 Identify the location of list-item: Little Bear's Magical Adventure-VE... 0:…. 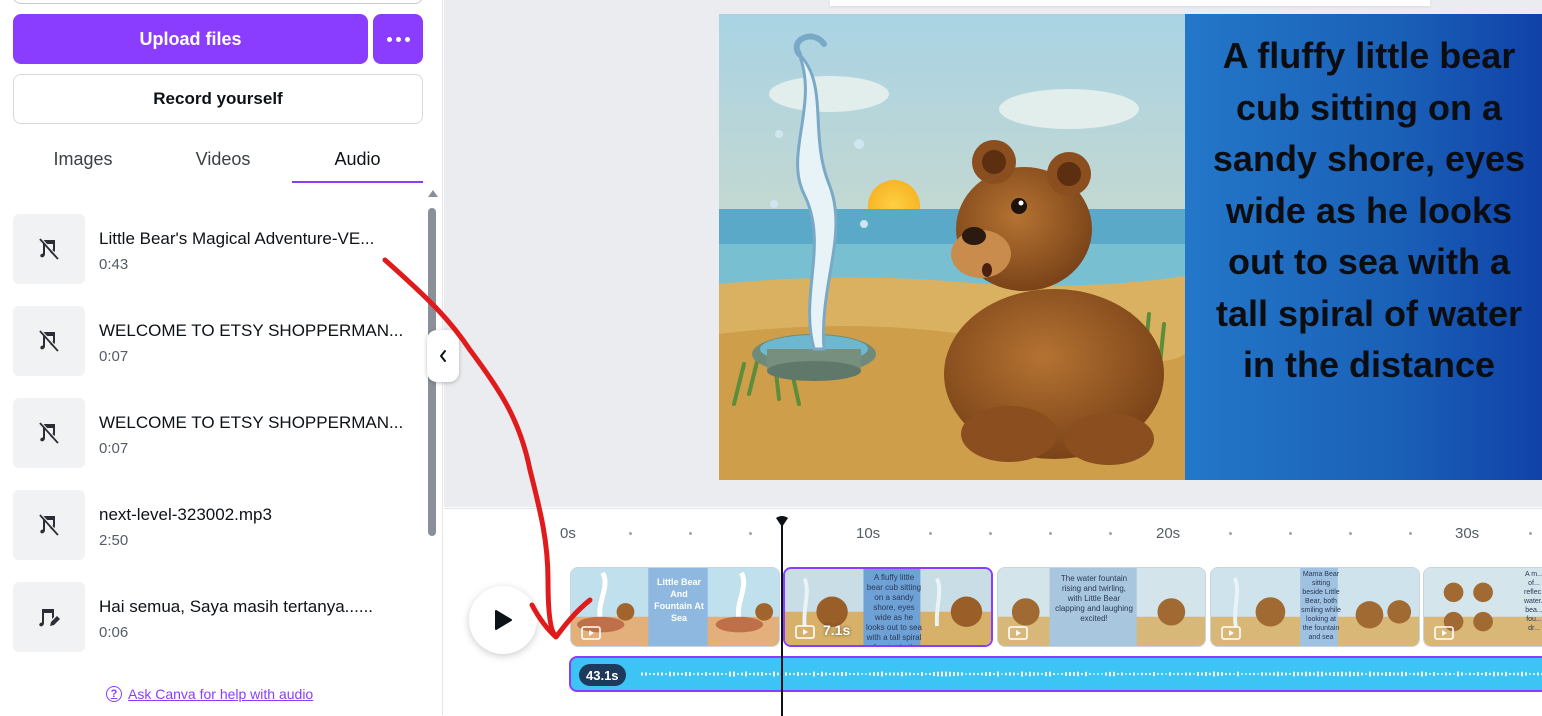
(215, 247).